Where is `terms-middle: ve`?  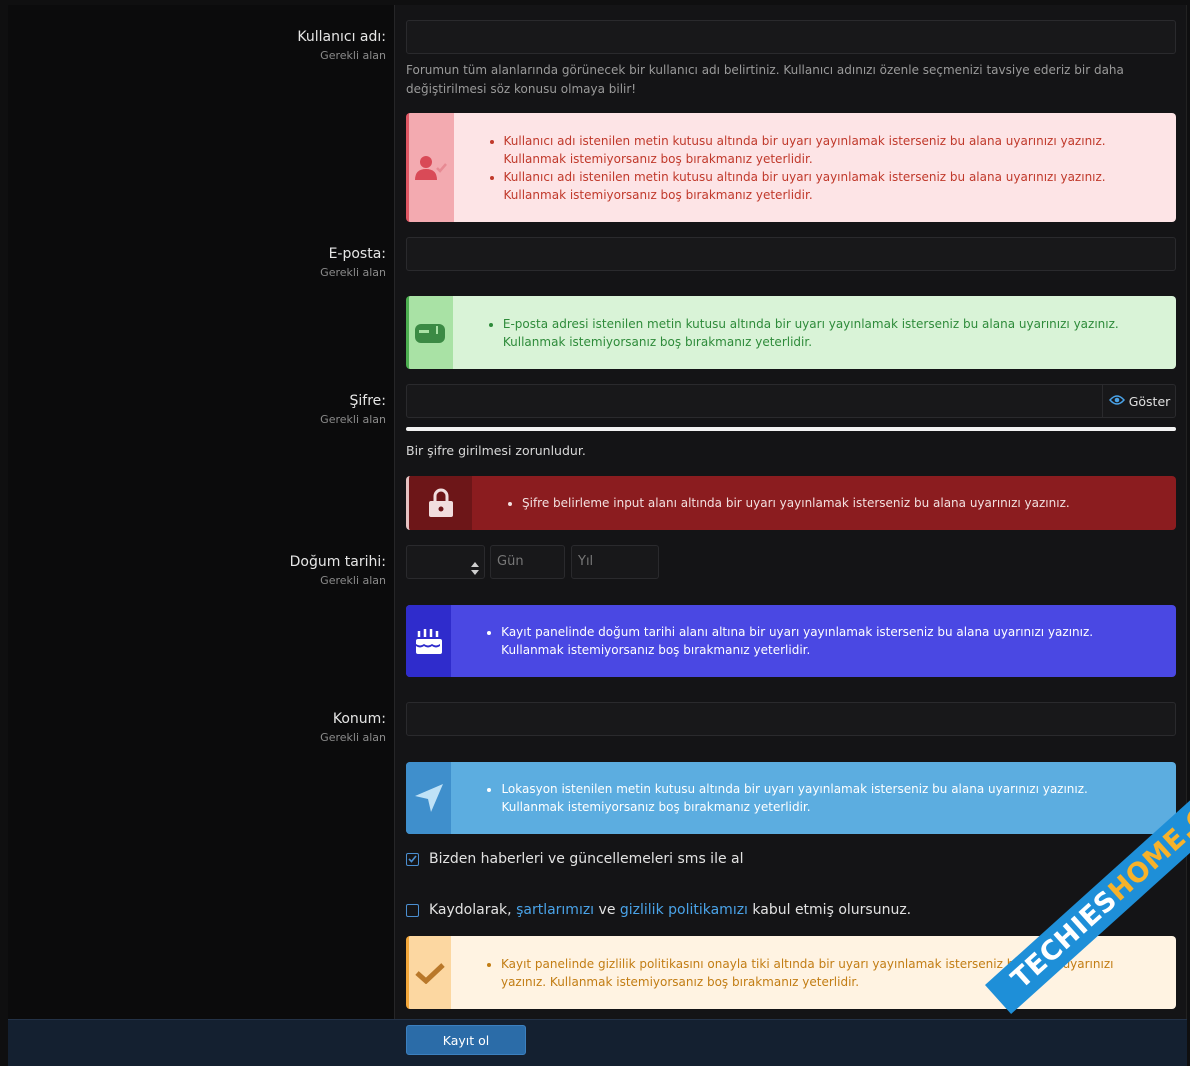 terms-middle: ve is located at coordinates (607, 910).